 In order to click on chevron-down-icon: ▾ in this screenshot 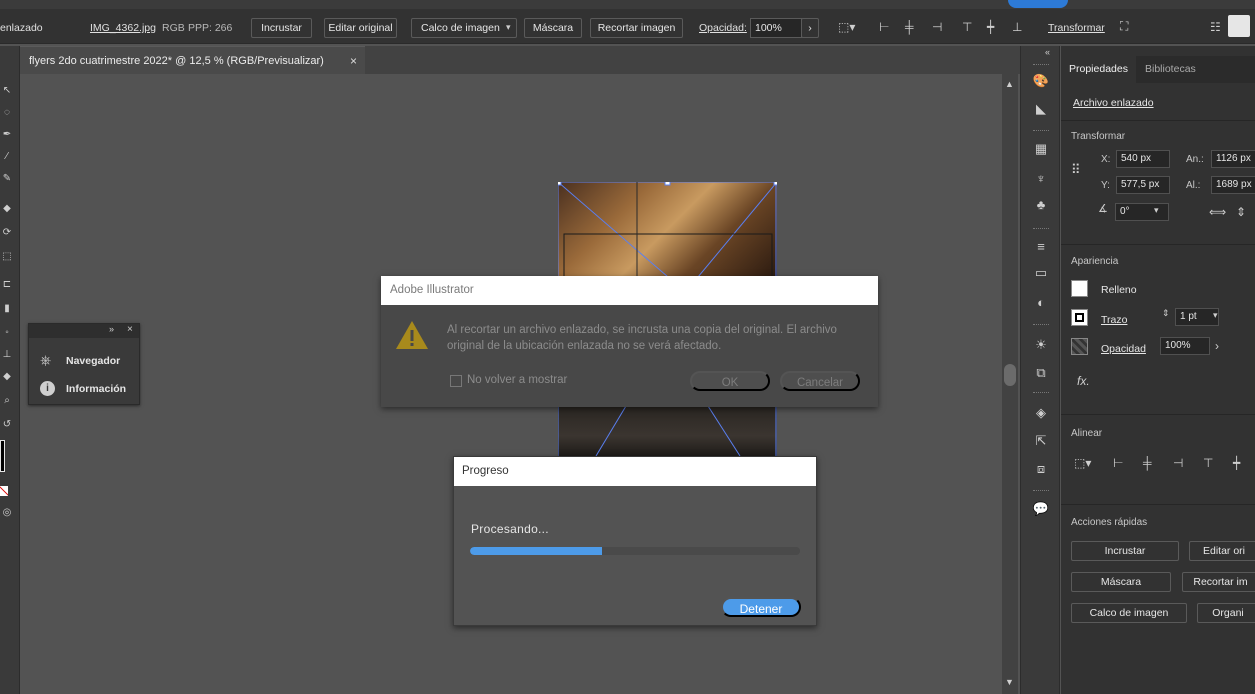, I will do `click(508, 27)`.